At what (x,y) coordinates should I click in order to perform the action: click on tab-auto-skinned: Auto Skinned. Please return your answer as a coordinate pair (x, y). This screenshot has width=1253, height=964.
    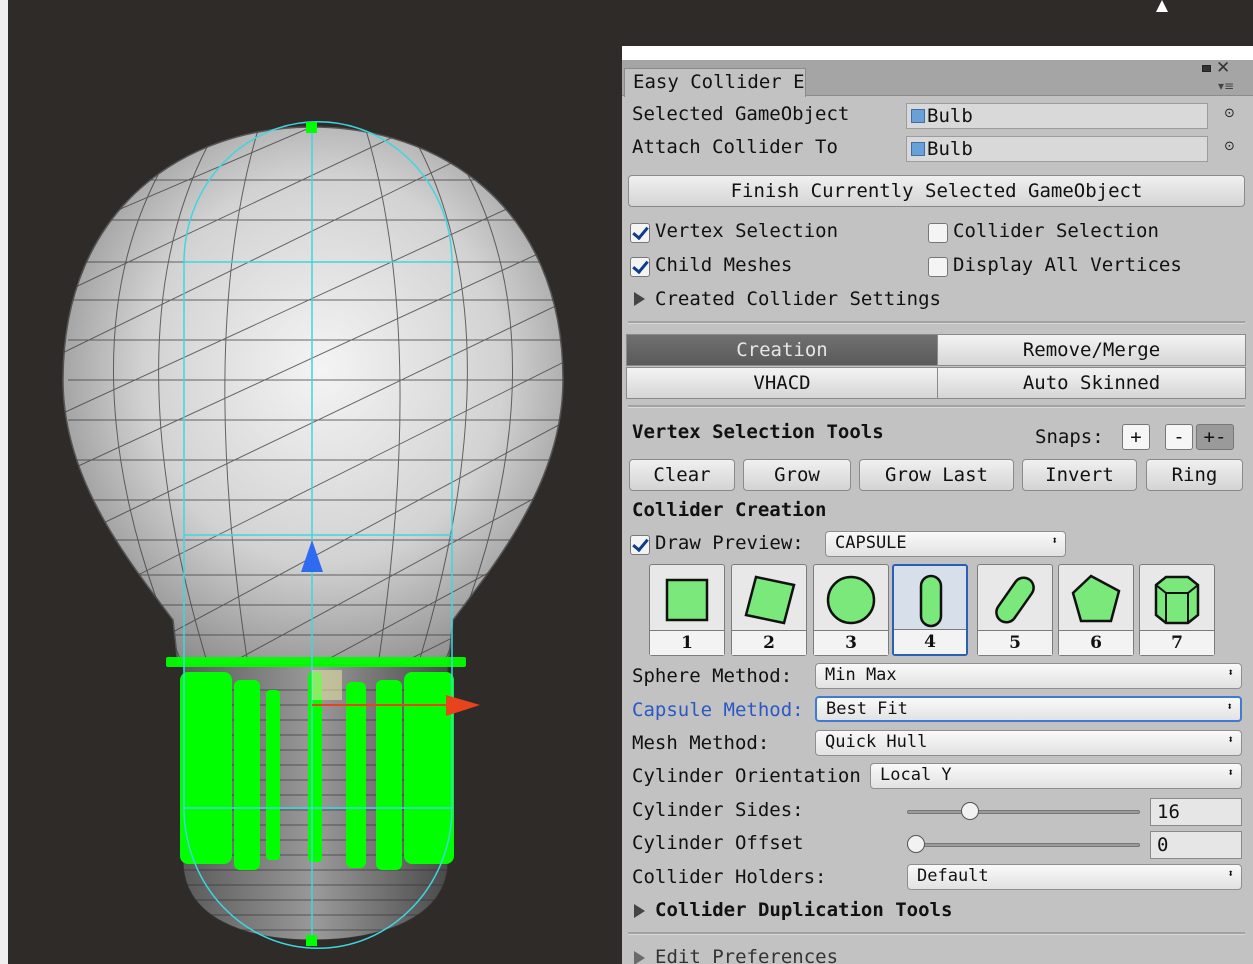
    Looking at the image, I should click on (1091, 383).